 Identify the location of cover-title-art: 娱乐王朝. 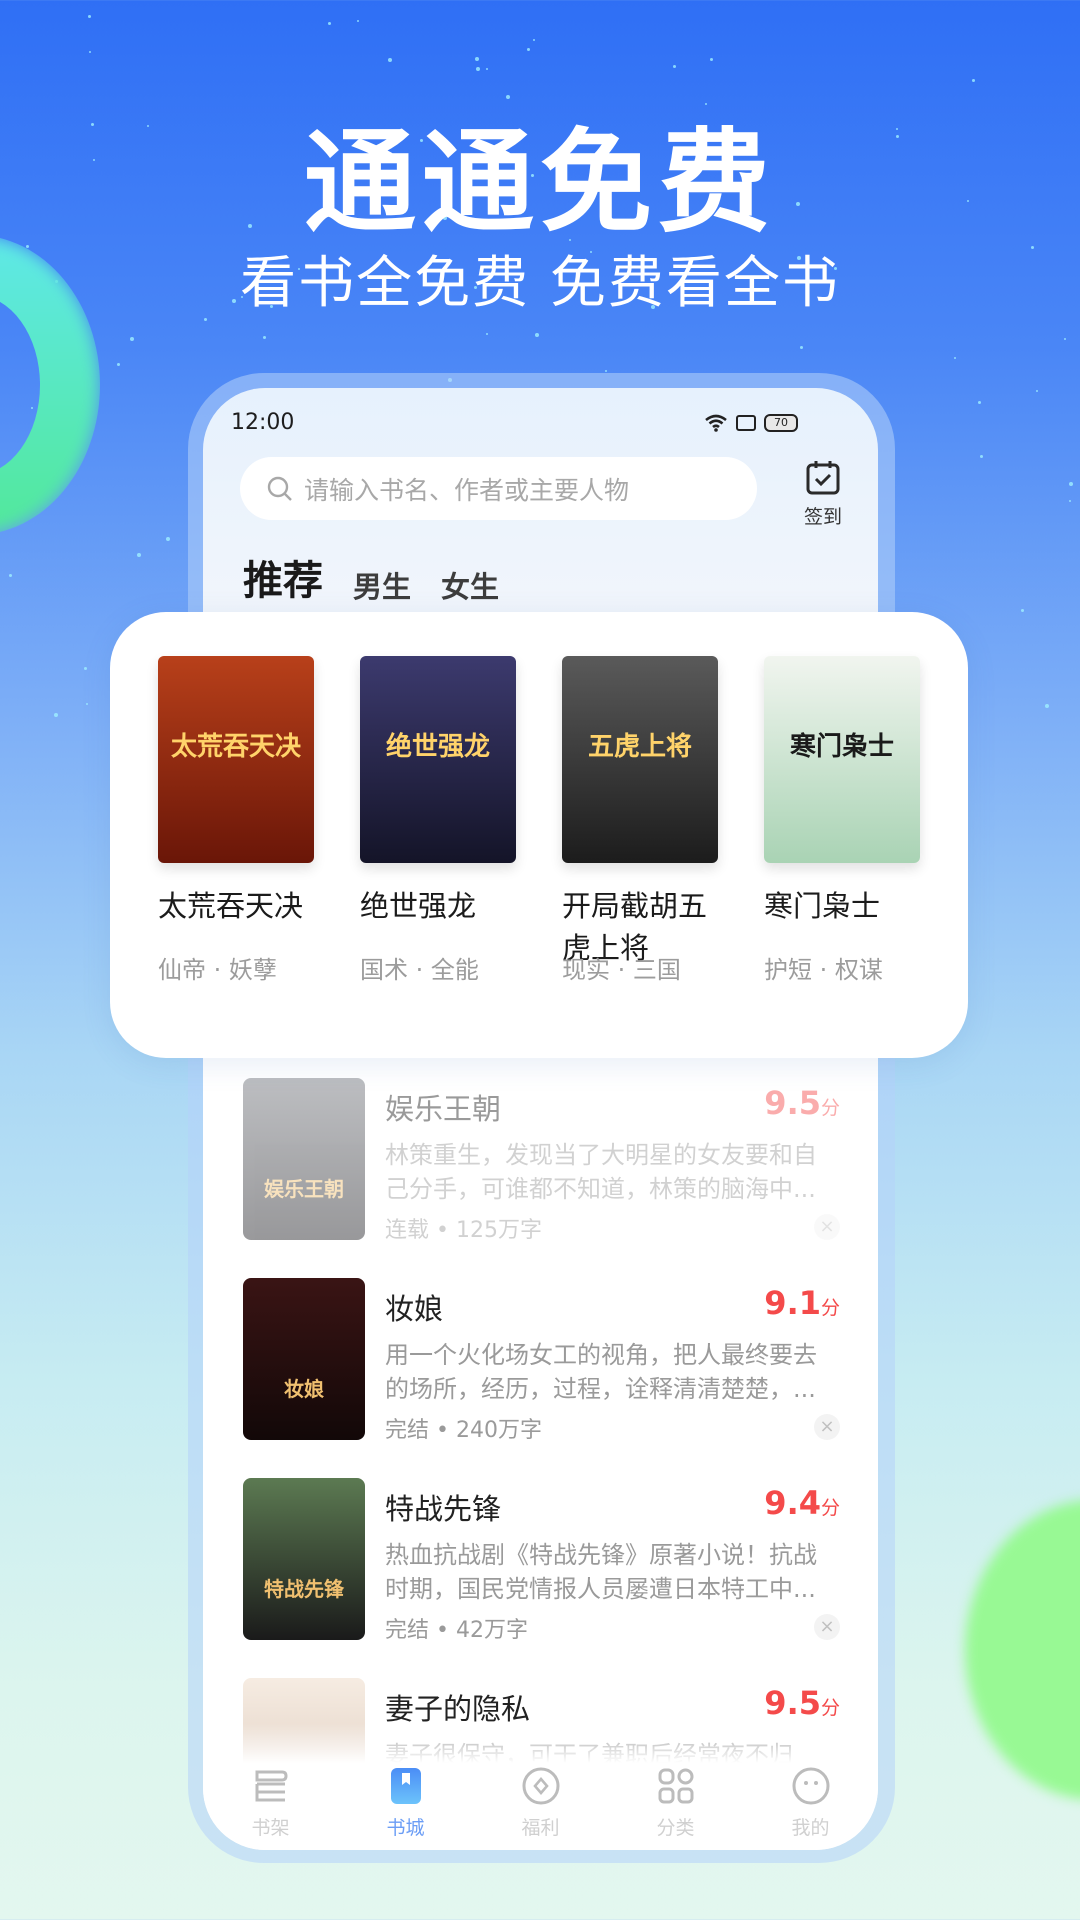
(304, 1189).